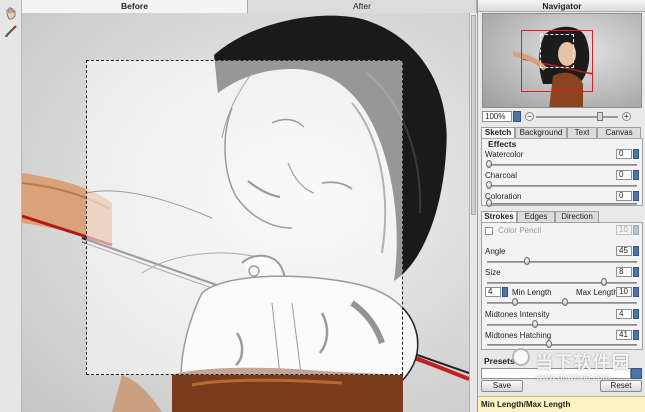 Image resolution: width=645 pixels, height=412 pixels. Describe the element at coordinates (562, 325) in the screenshot. I see `midtones-intensity-slider` at that location.